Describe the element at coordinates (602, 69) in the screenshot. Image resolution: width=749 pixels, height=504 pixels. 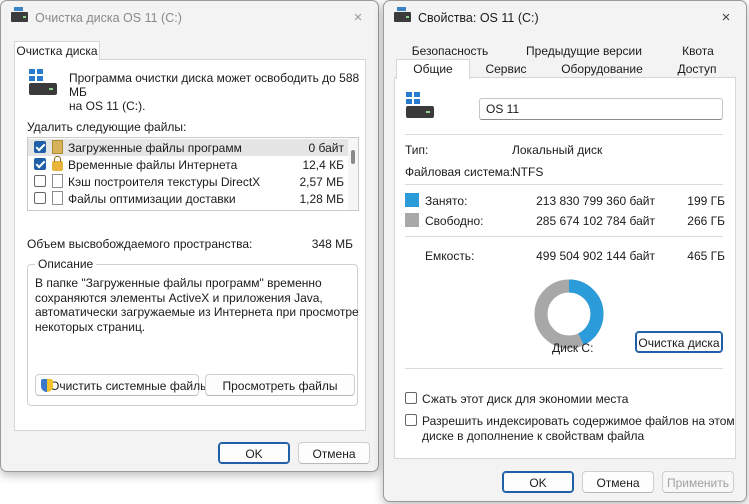
I see `tab-hardware: Оборудование` at that location.